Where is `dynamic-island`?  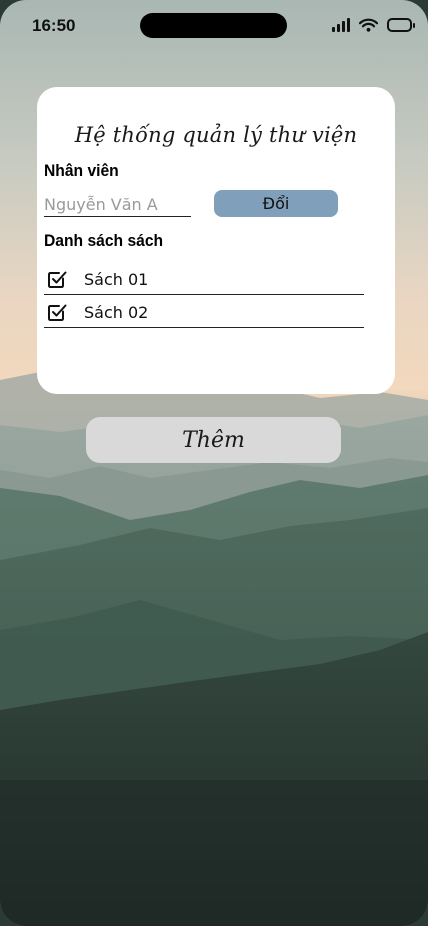
dynamic-island is located at coordinates (213, 25).